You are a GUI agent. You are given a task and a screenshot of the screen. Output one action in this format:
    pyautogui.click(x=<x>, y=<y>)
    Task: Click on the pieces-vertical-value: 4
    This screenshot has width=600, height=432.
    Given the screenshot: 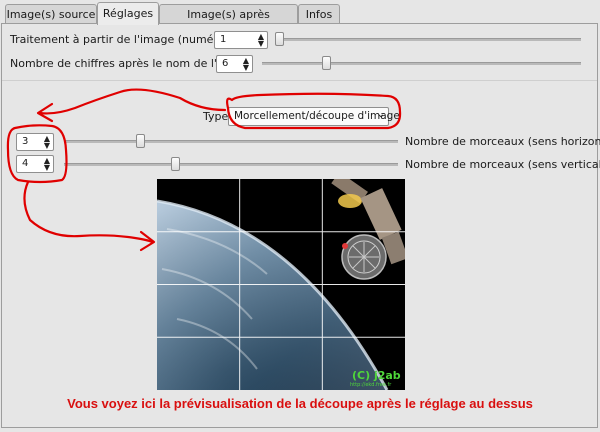 What is the action you would take?
    pyautogui.click(x=25, y=163)
    